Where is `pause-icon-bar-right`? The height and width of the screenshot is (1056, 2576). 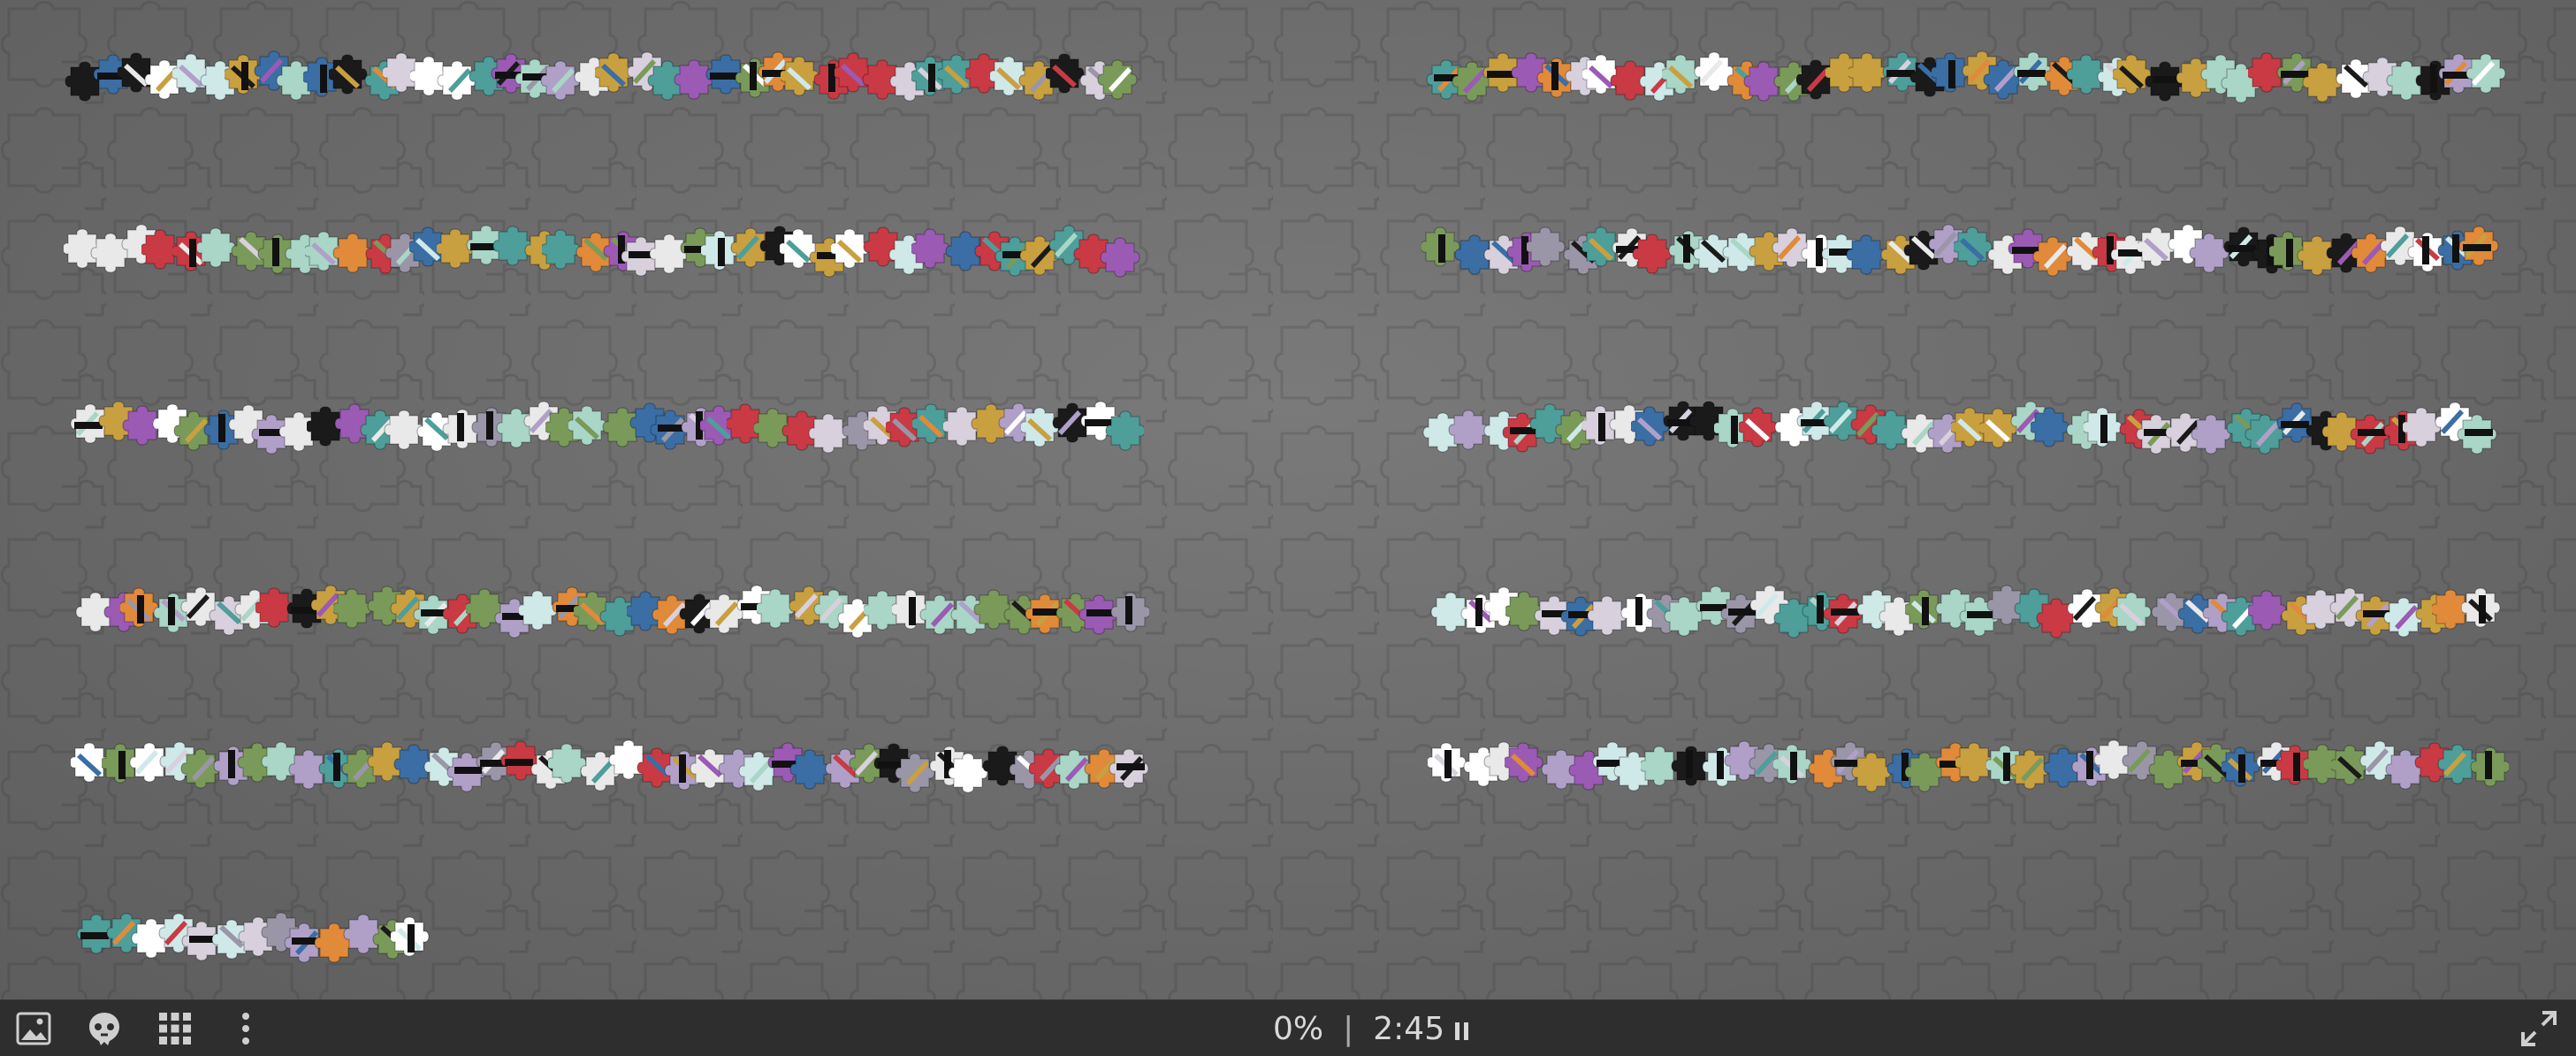
pause-icon-bar-right is located at coordinates (1466, 1031).